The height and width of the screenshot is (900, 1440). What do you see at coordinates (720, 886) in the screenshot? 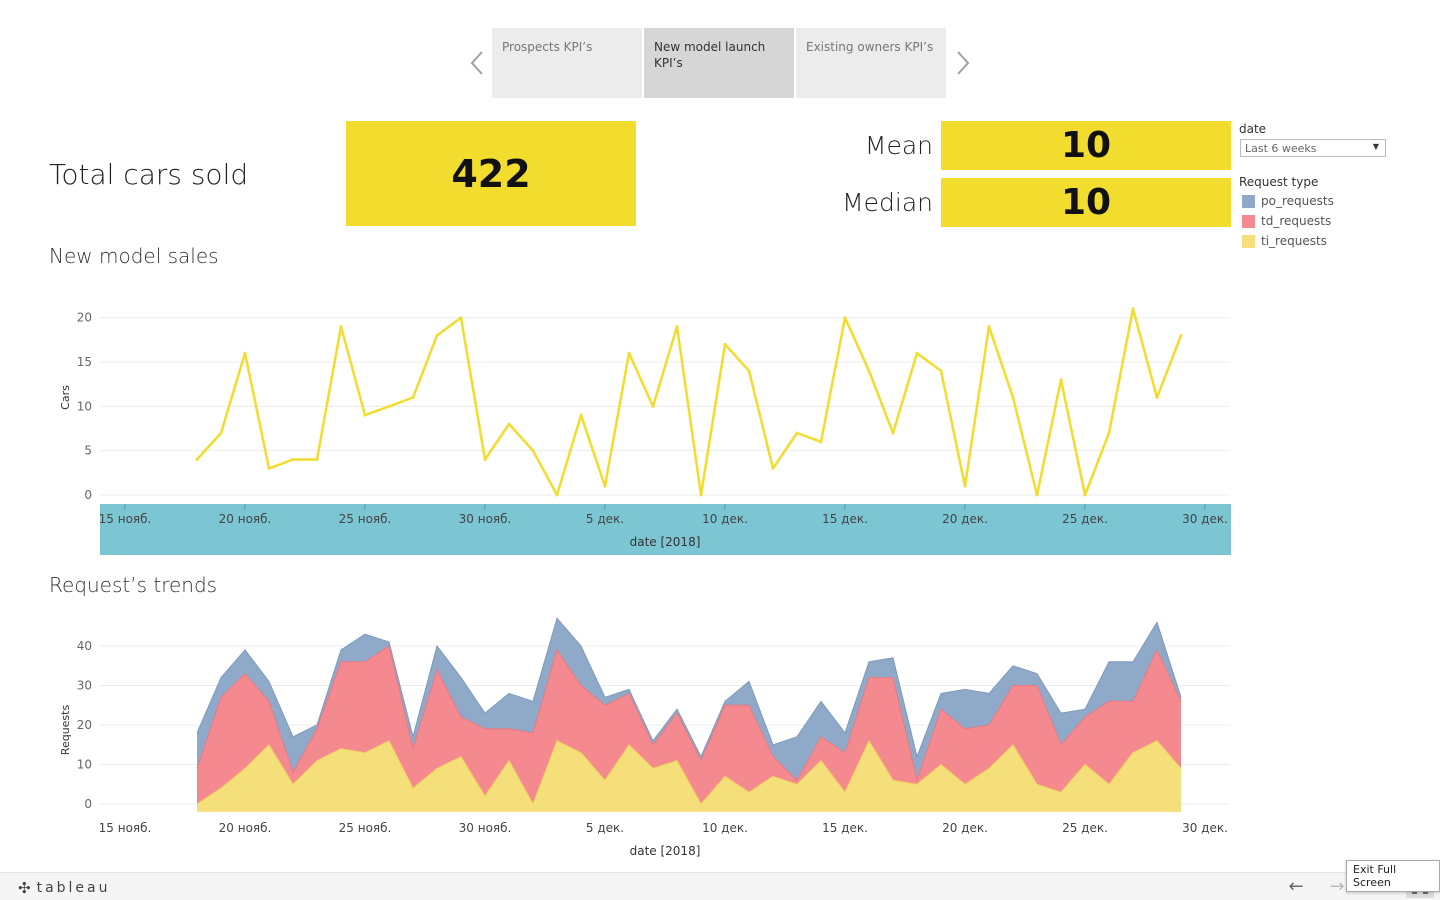
I see `bottom-toolbar: ✣ tableau ← → ⇤` at bounding box center [720, 886].